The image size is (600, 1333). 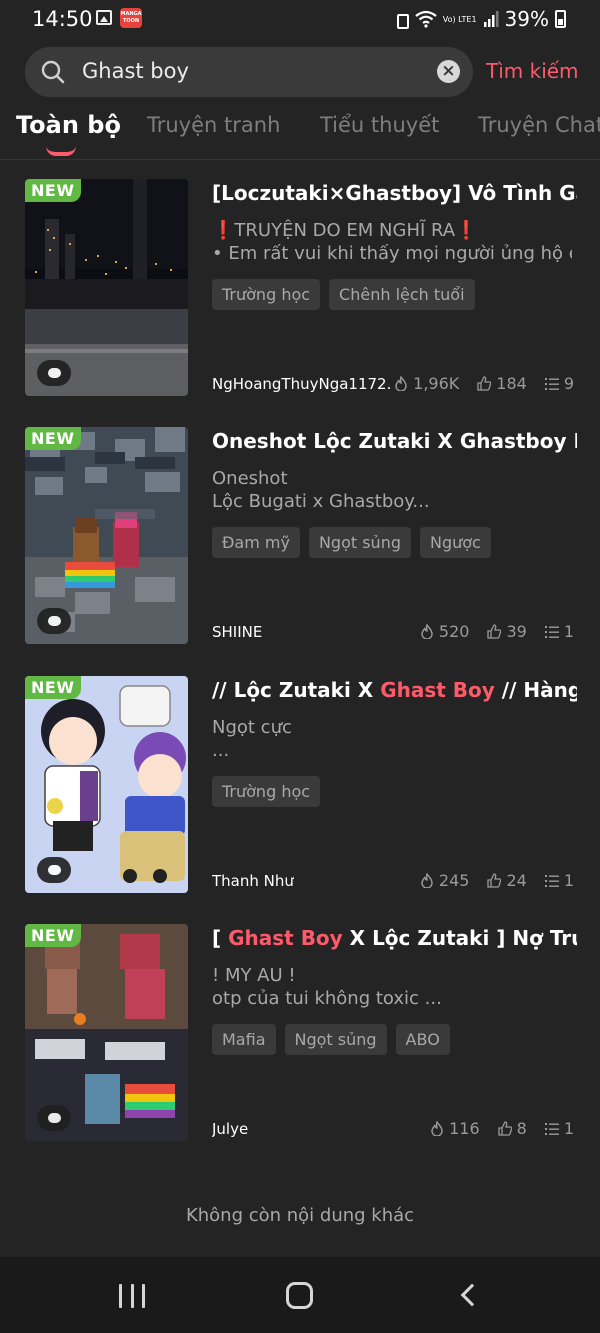 What do you see at coordinates (491, 19) in the screenshot?
I see `signal-icon` at bounding box center [491, 19].